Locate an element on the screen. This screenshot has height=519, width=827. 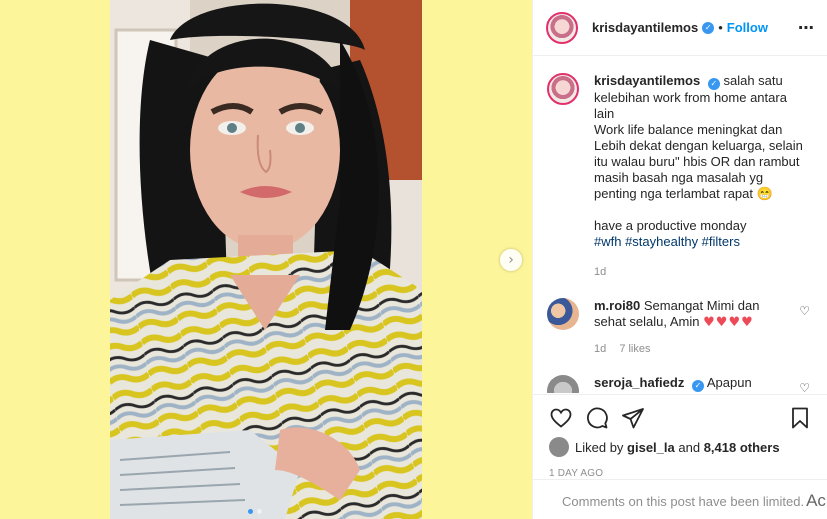
caption-text-3: have a productive monday is located at coordinates (670, 225).